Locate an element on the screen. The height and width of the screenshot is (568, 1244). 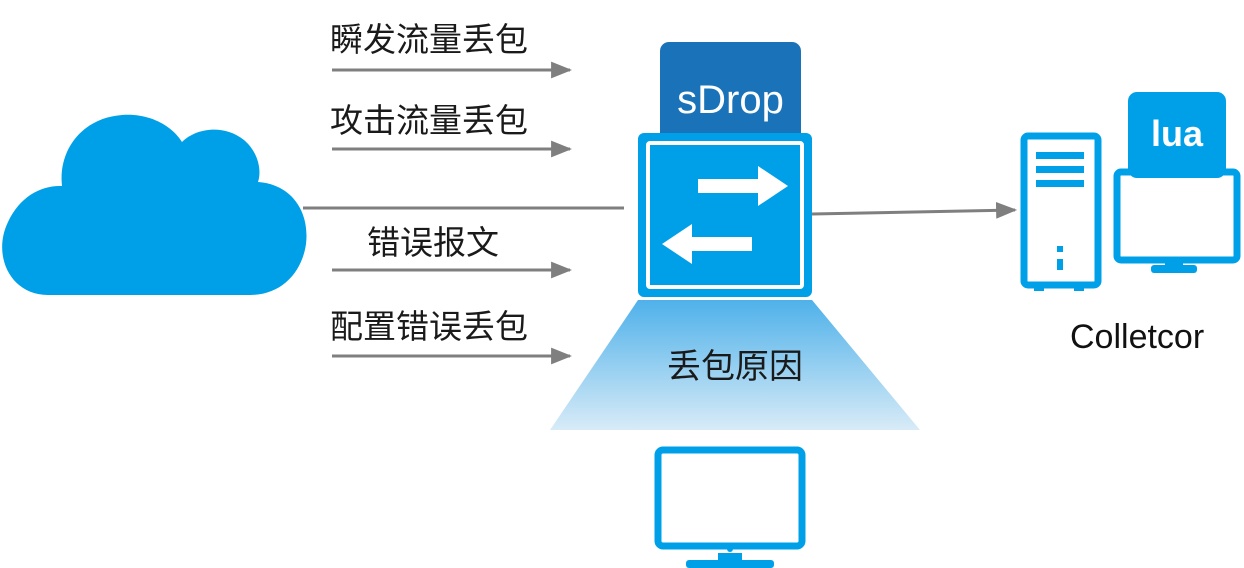
monitor-icon is located at coordinates (730, 507).